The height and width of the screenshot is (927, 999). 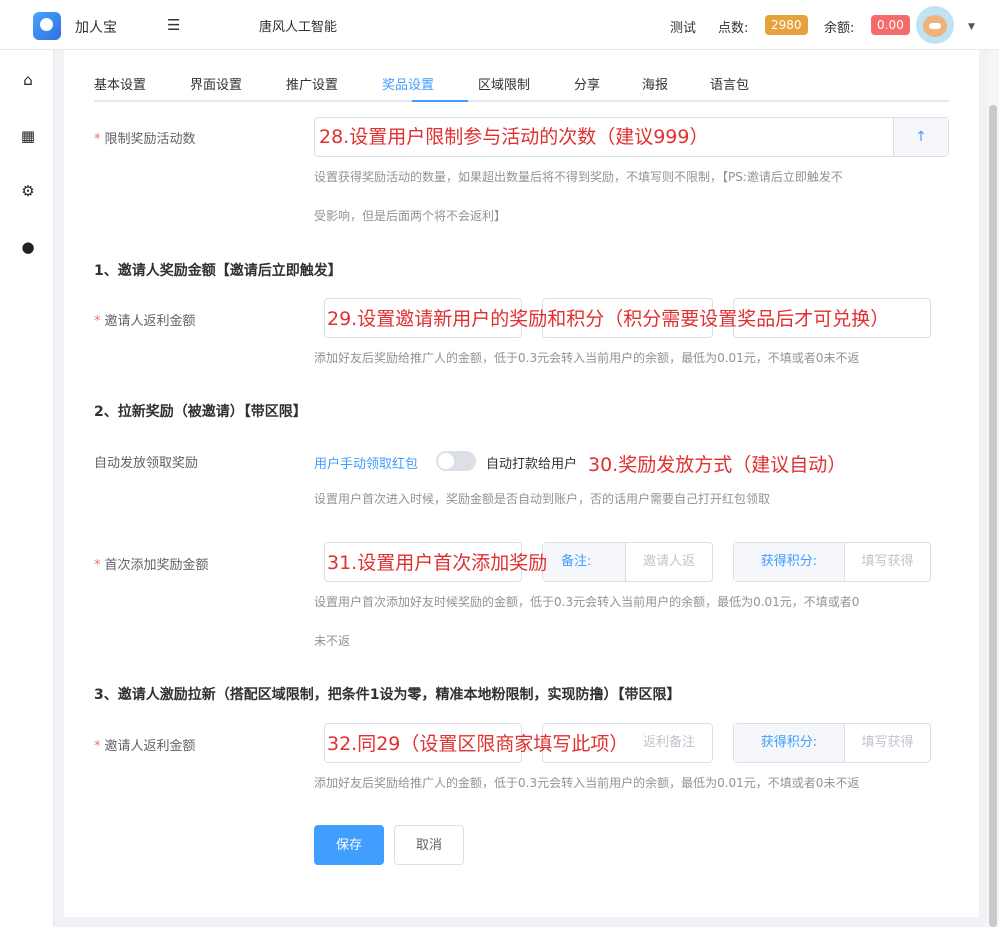 I want to click on tab-promotion: 推广设置, so click(x=312, y=83).